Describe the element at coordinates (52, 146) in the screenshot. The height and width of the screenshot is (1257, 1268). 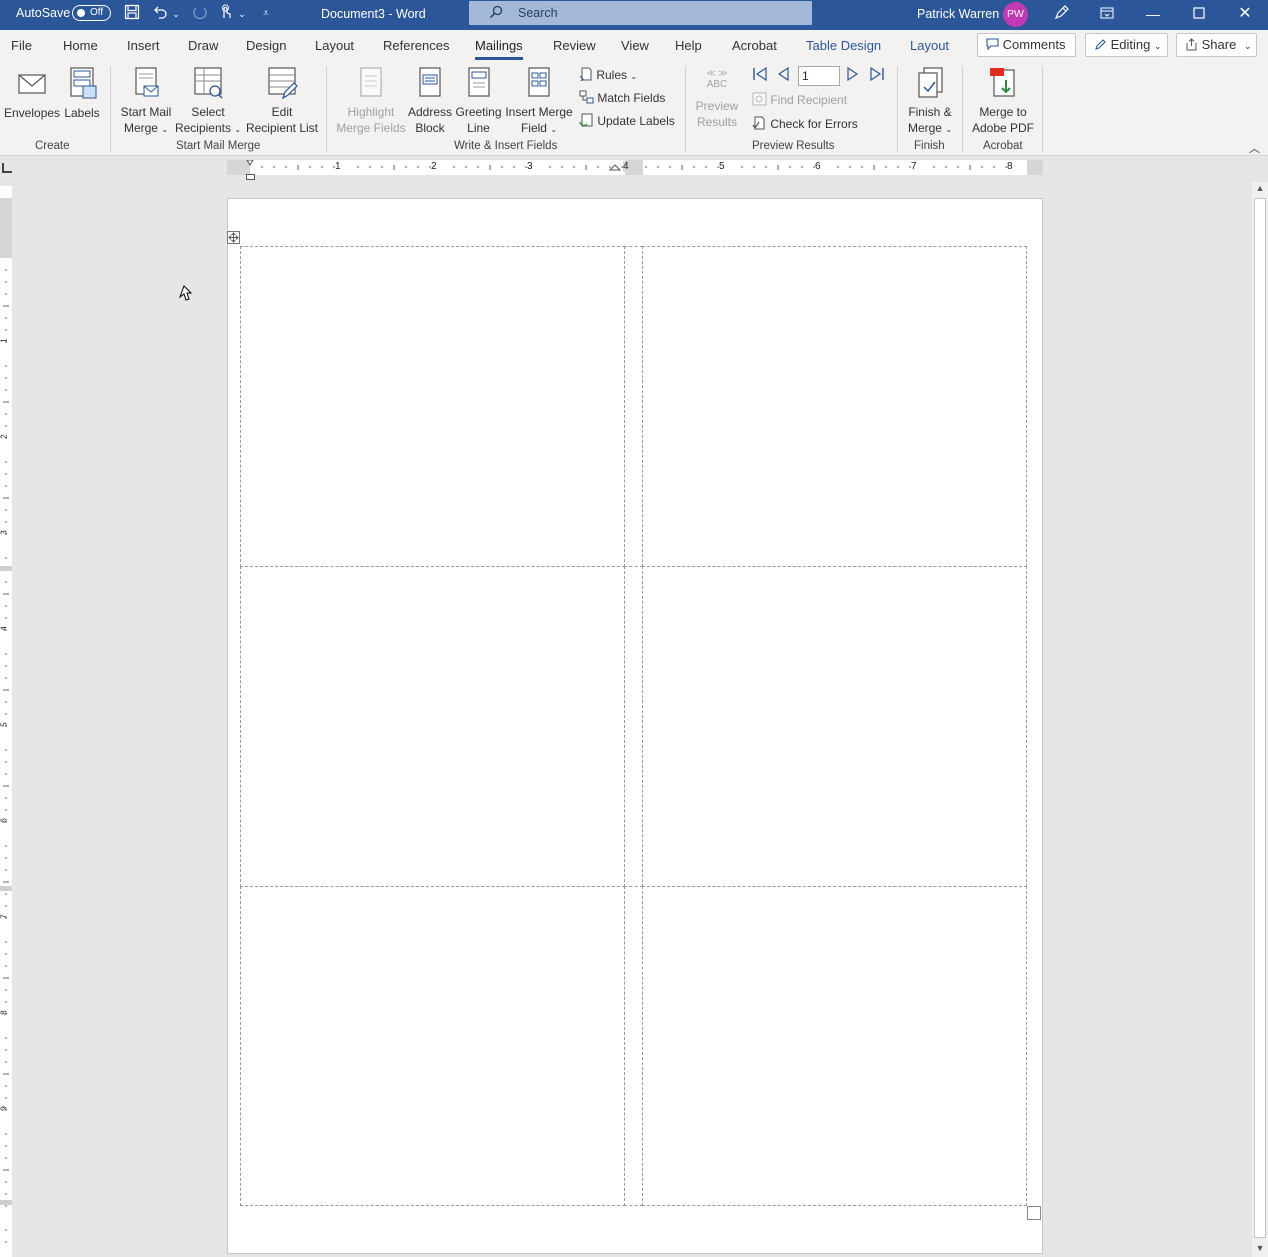
I see `create-group-label: Create` at that location.